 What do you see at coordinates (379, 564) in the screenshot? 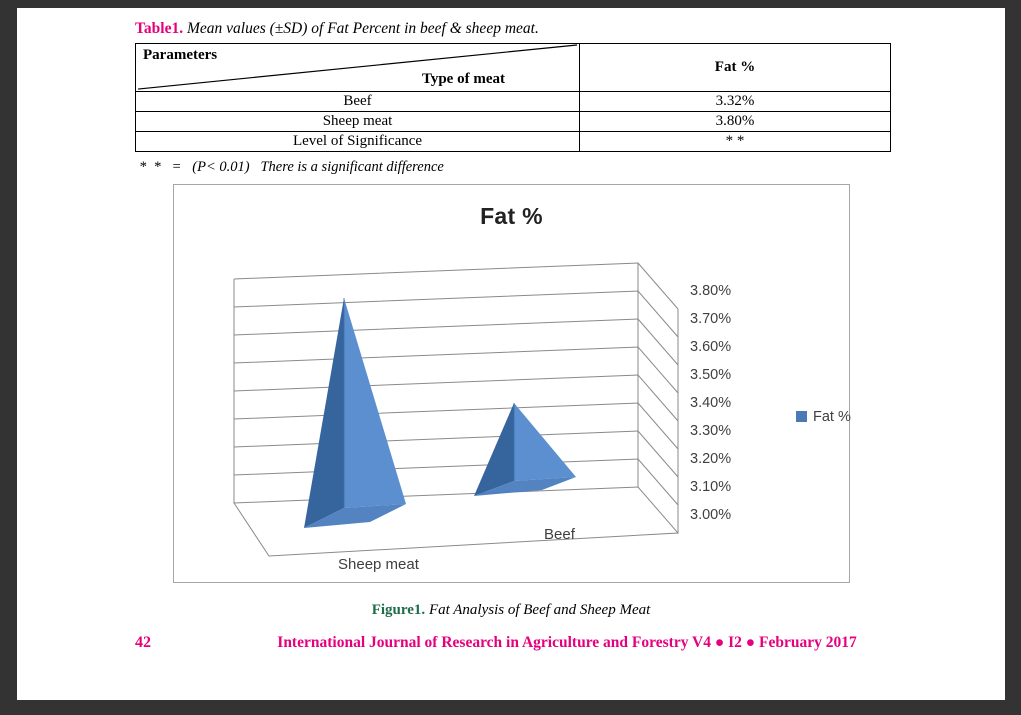
I see `category-label-sheep-meat: Sheep meat` at bounding box center [379, 564].